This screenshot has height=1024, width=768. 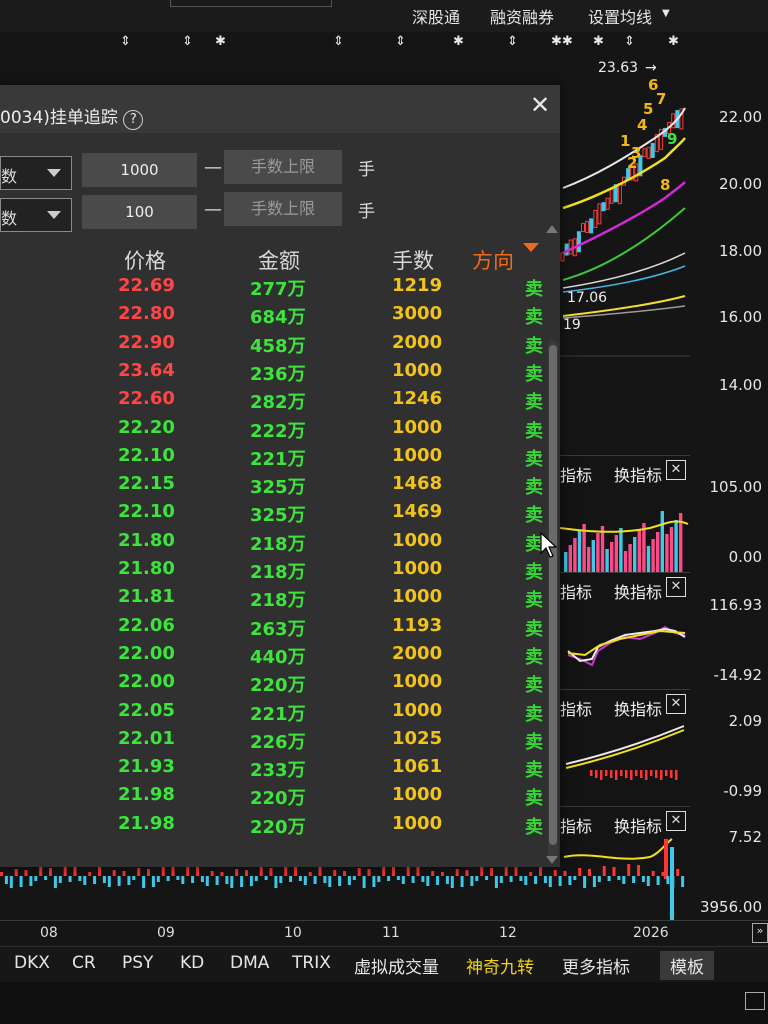 I want to click on order-row: 22.10 221万 1000 卖, so click(x=280, y=459).